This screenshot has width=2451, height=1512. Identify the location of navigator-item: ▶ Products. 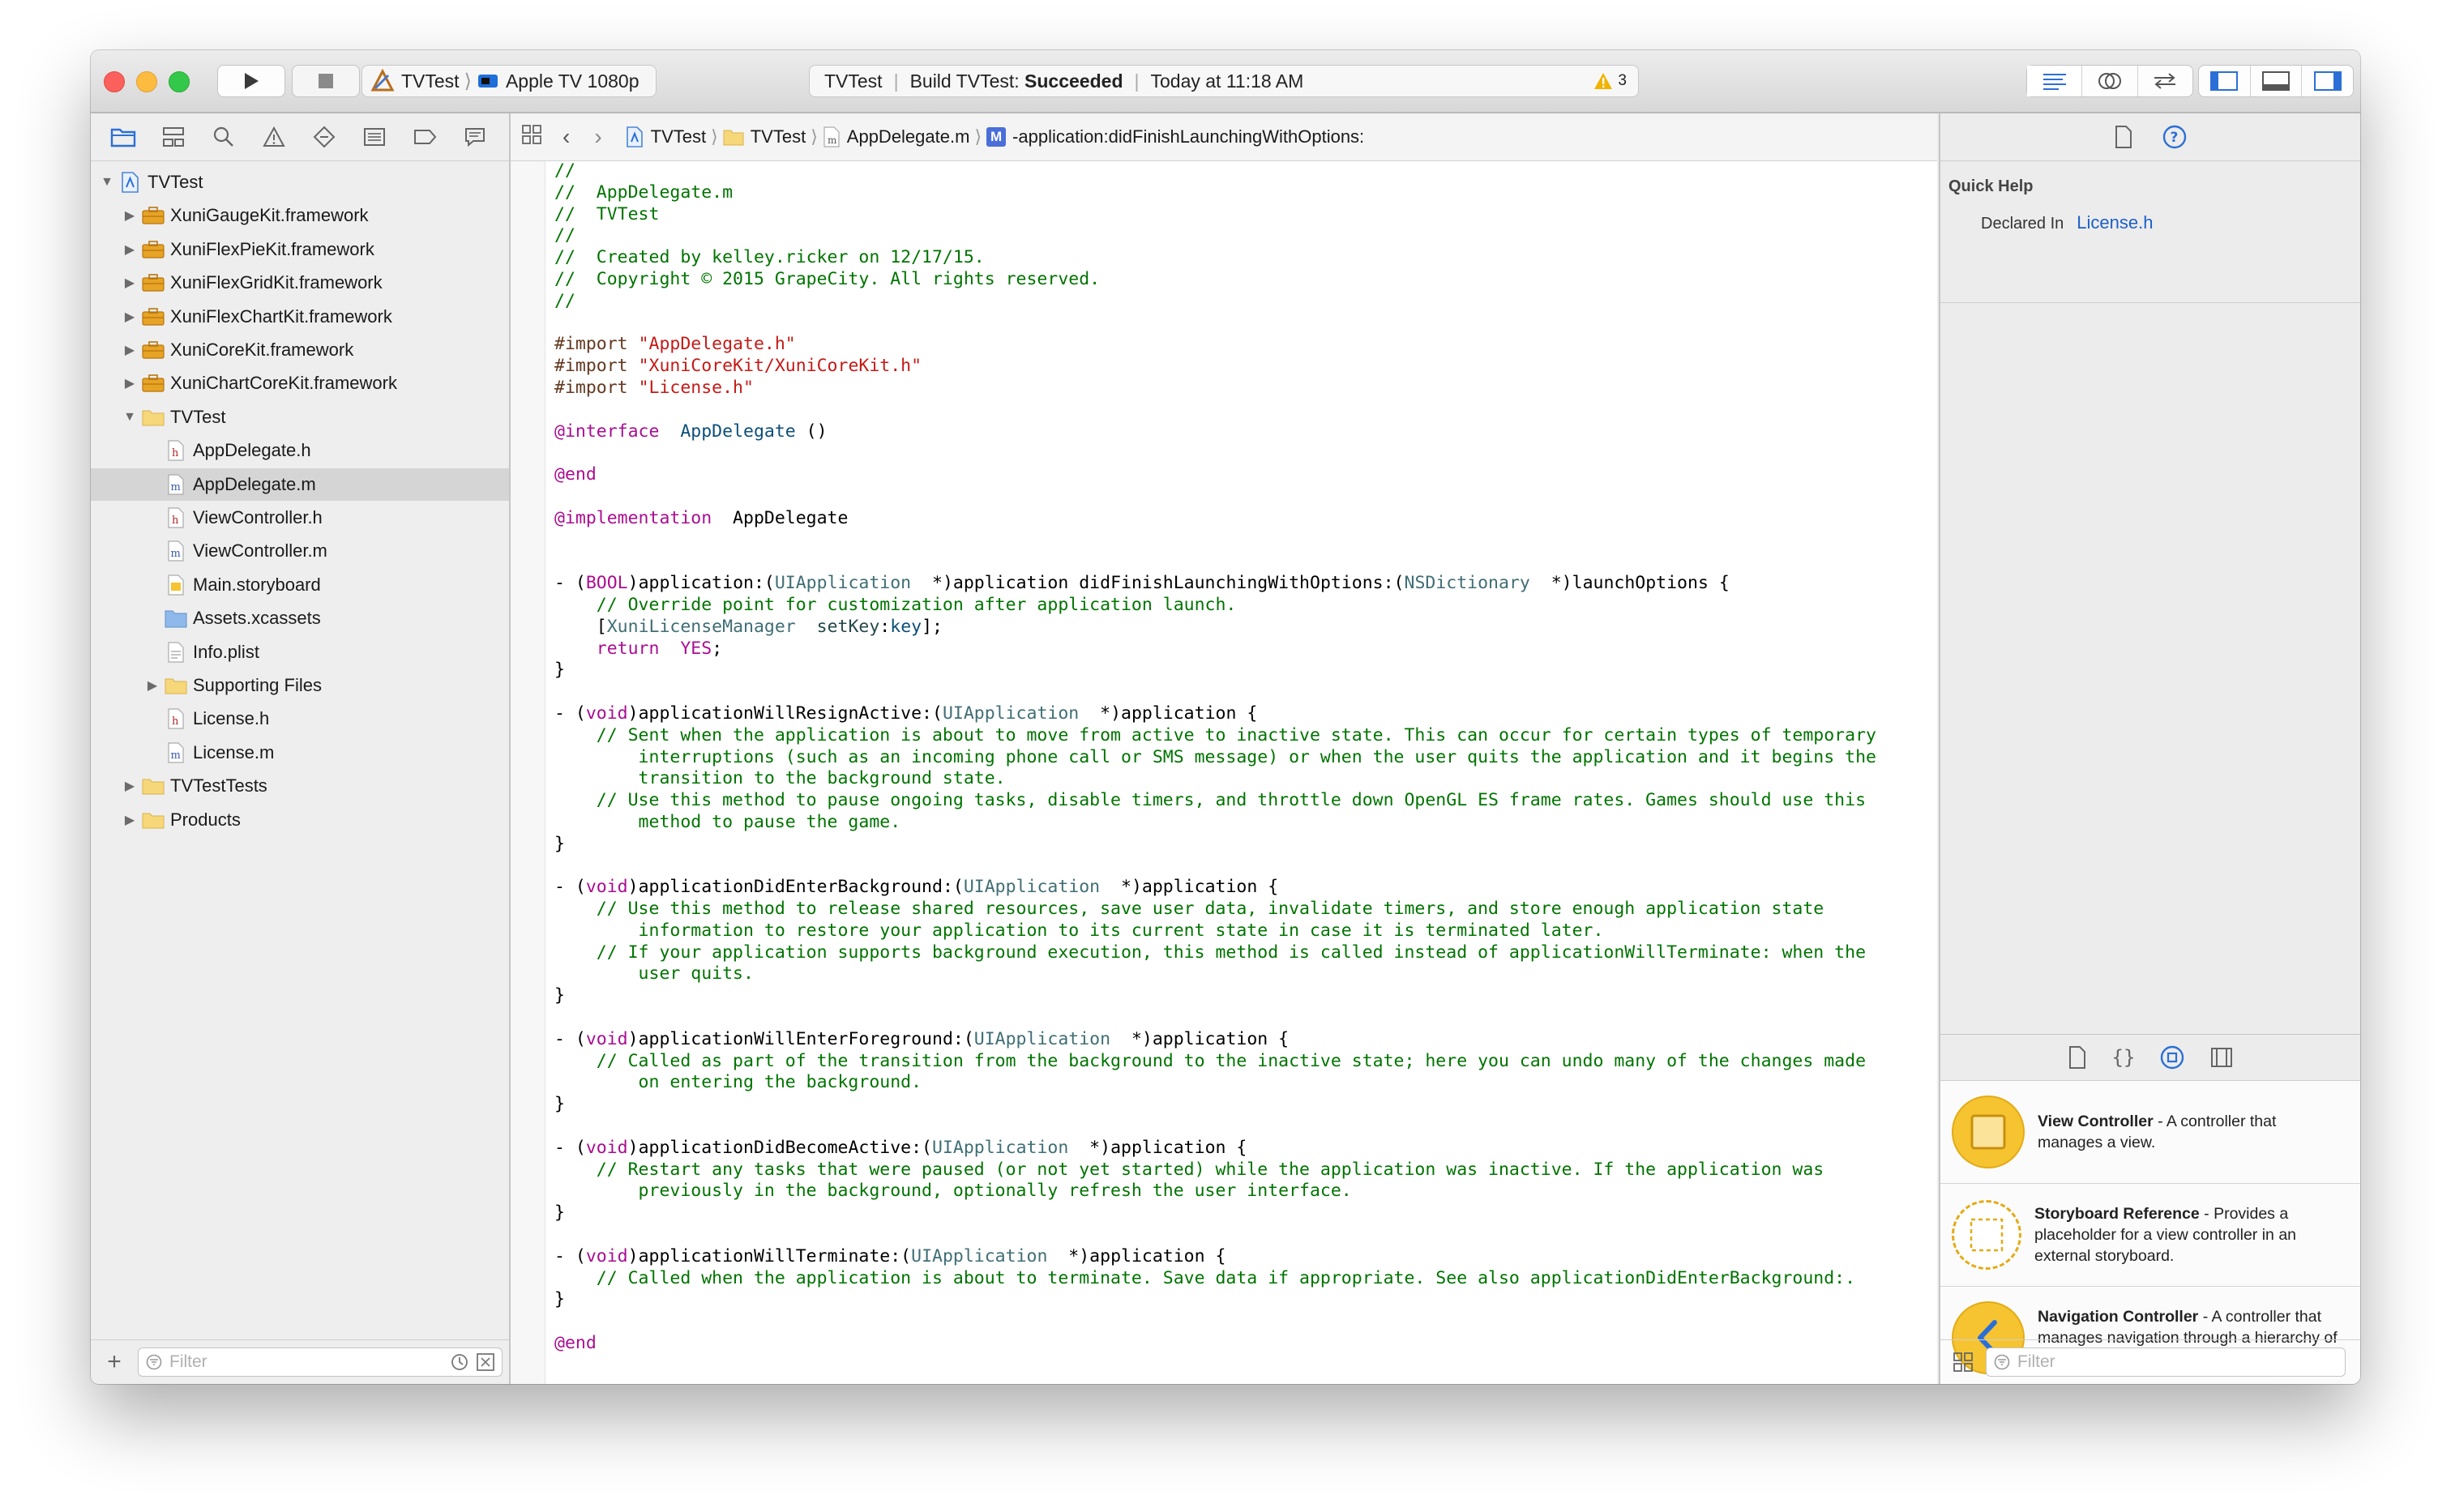
(300, 820).